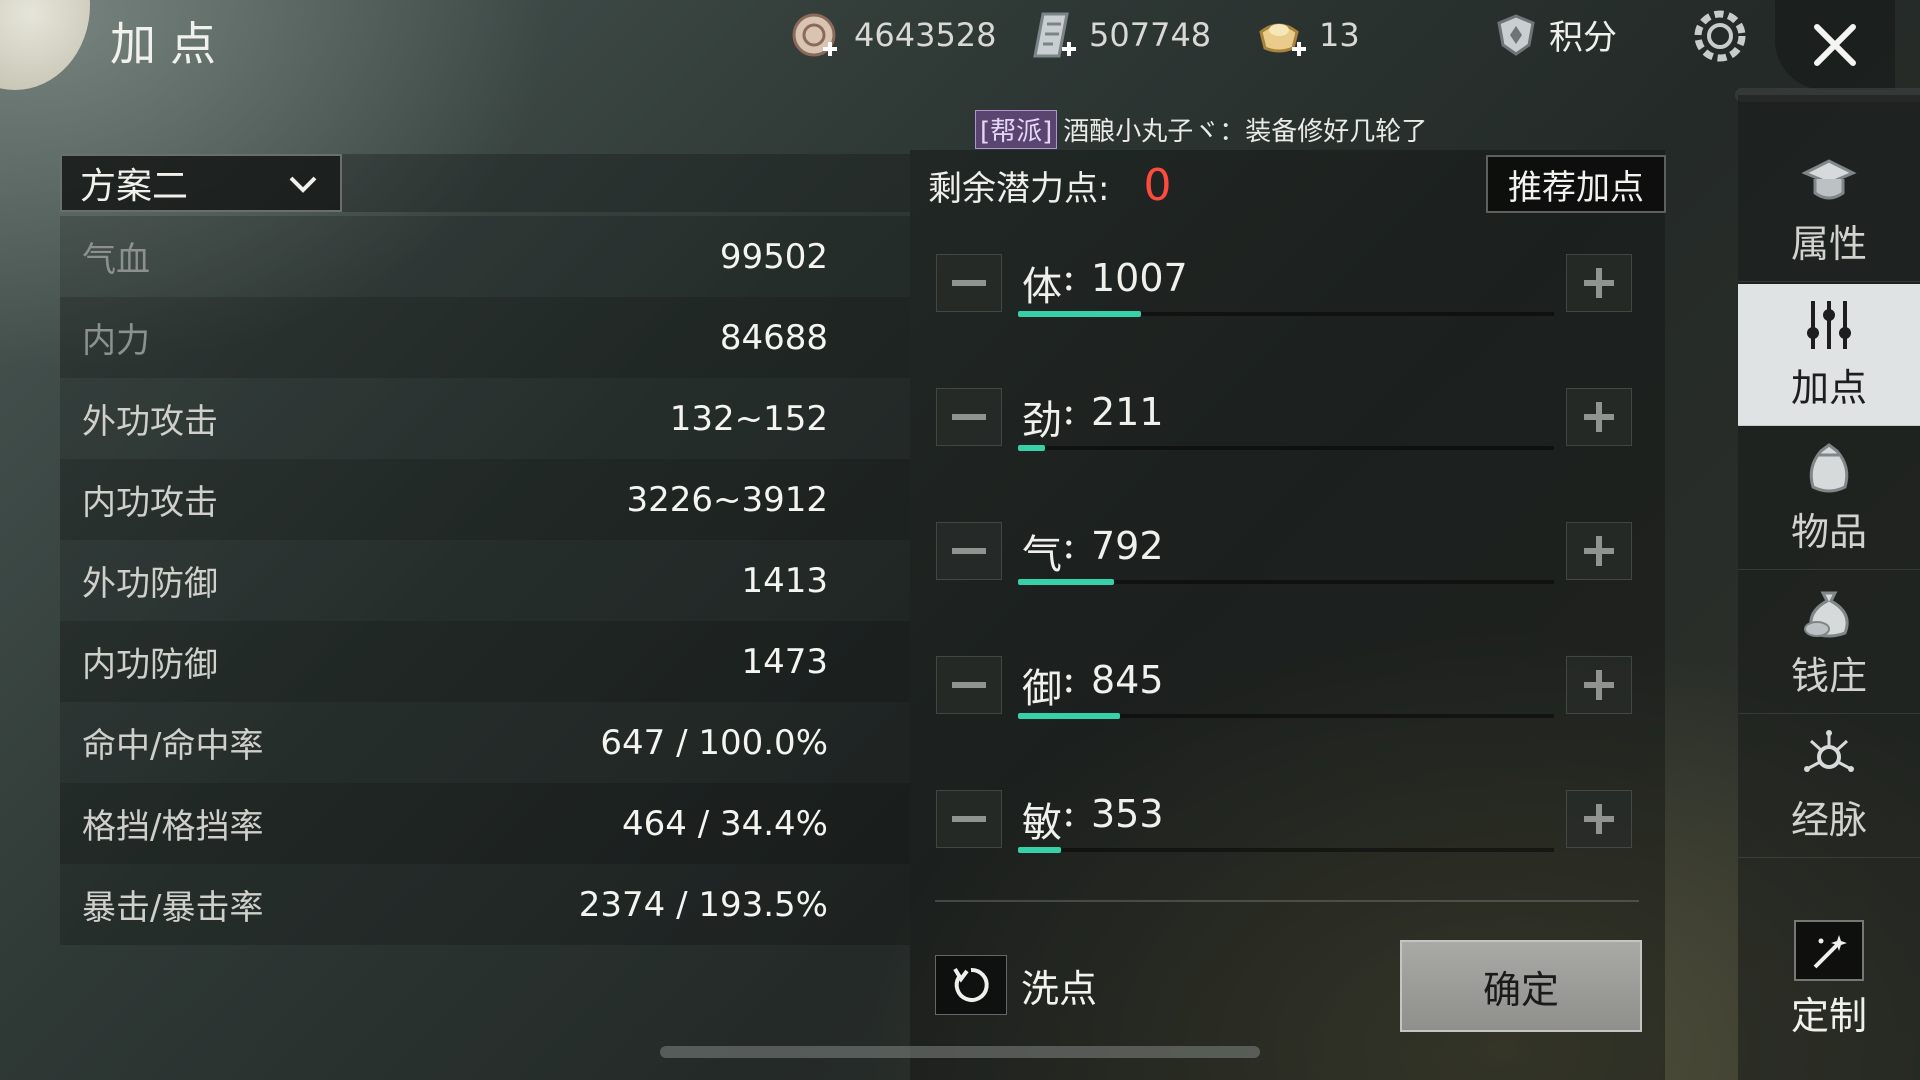 The image size is (1920, 1080). I want to click on chat-message: 酒酿小丸子ヾ：装备修好几轮了, so click(1245, 132).